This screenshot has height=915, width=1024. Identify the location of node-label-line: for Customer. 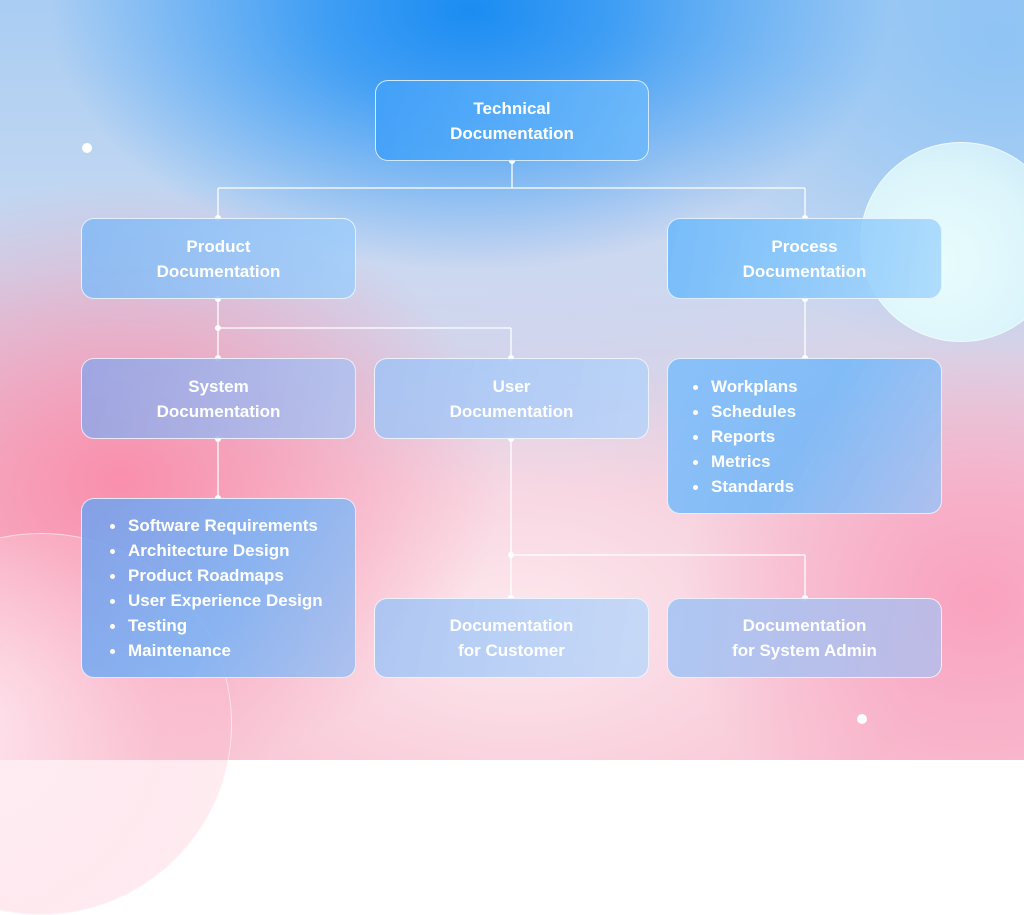
(511, 650).